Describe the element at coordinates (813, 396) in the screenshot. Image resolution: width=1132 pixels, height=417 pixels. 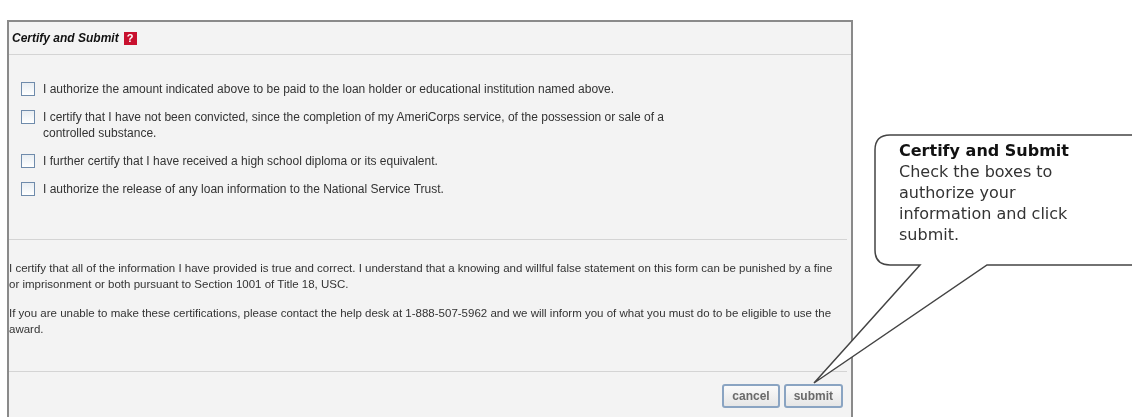
I see `submit-button: submit` at that location.